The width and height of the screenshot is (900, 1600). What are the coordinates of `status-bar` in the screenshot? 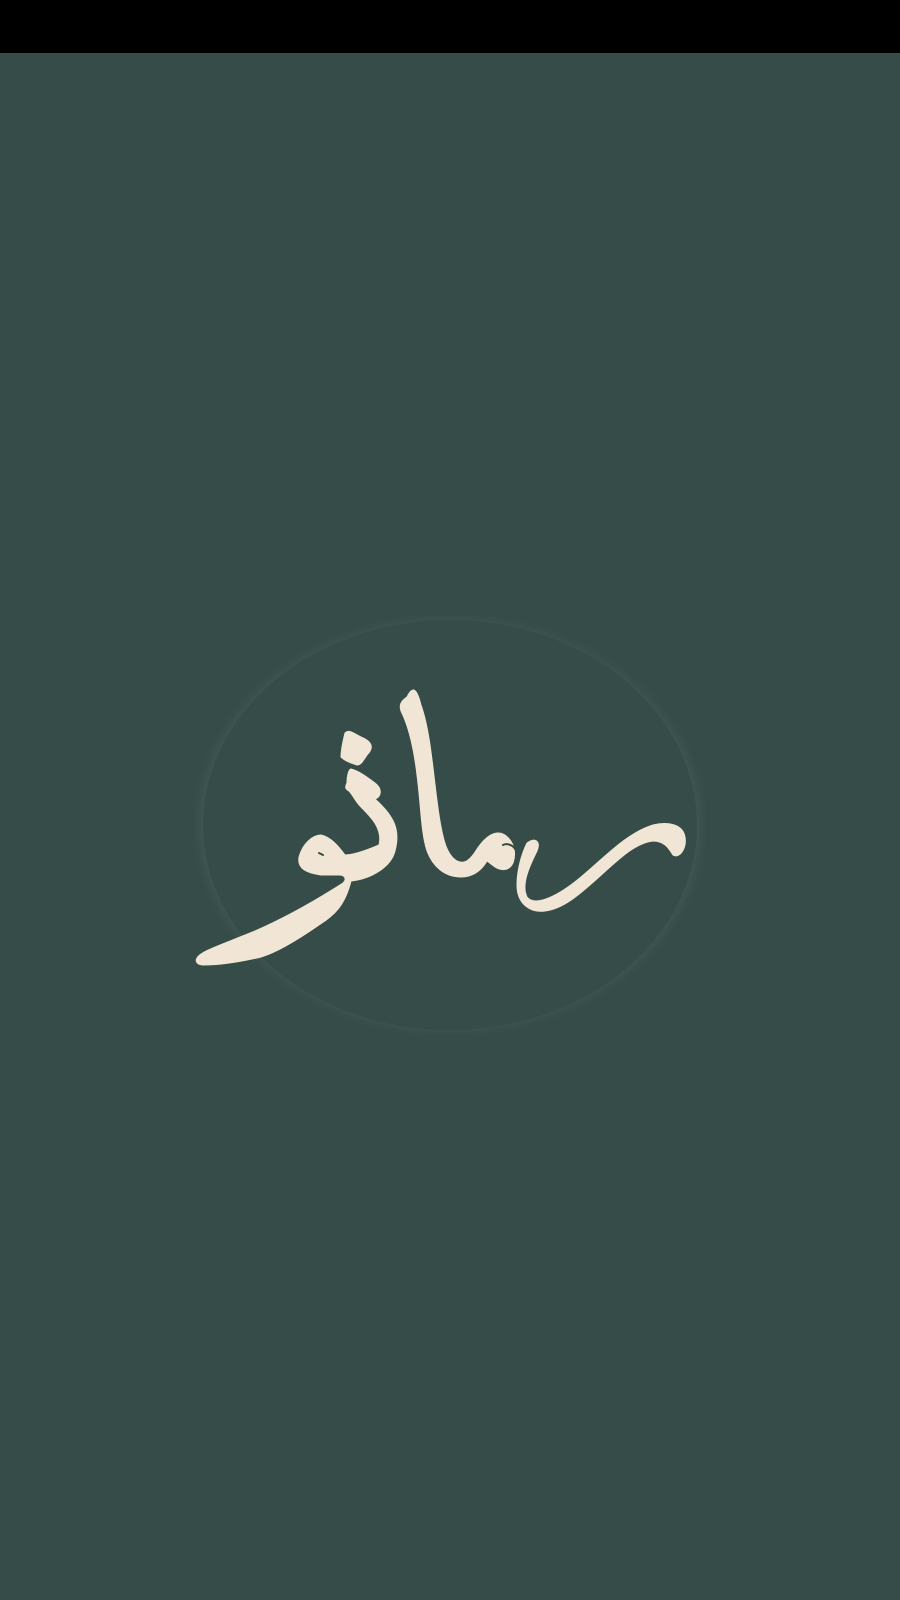 It's located at (450, 26).